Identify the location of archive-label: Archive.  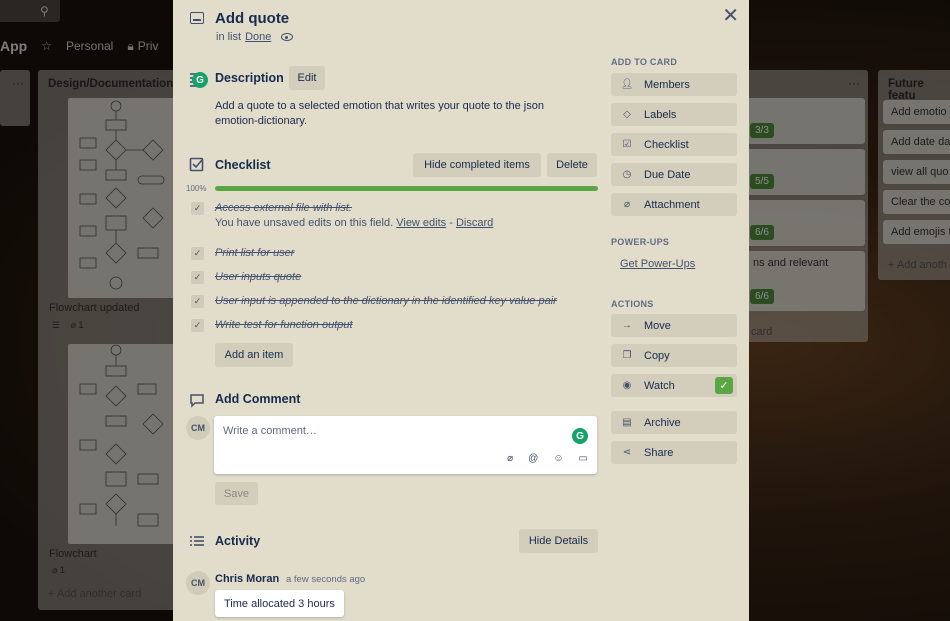
(662, 422).